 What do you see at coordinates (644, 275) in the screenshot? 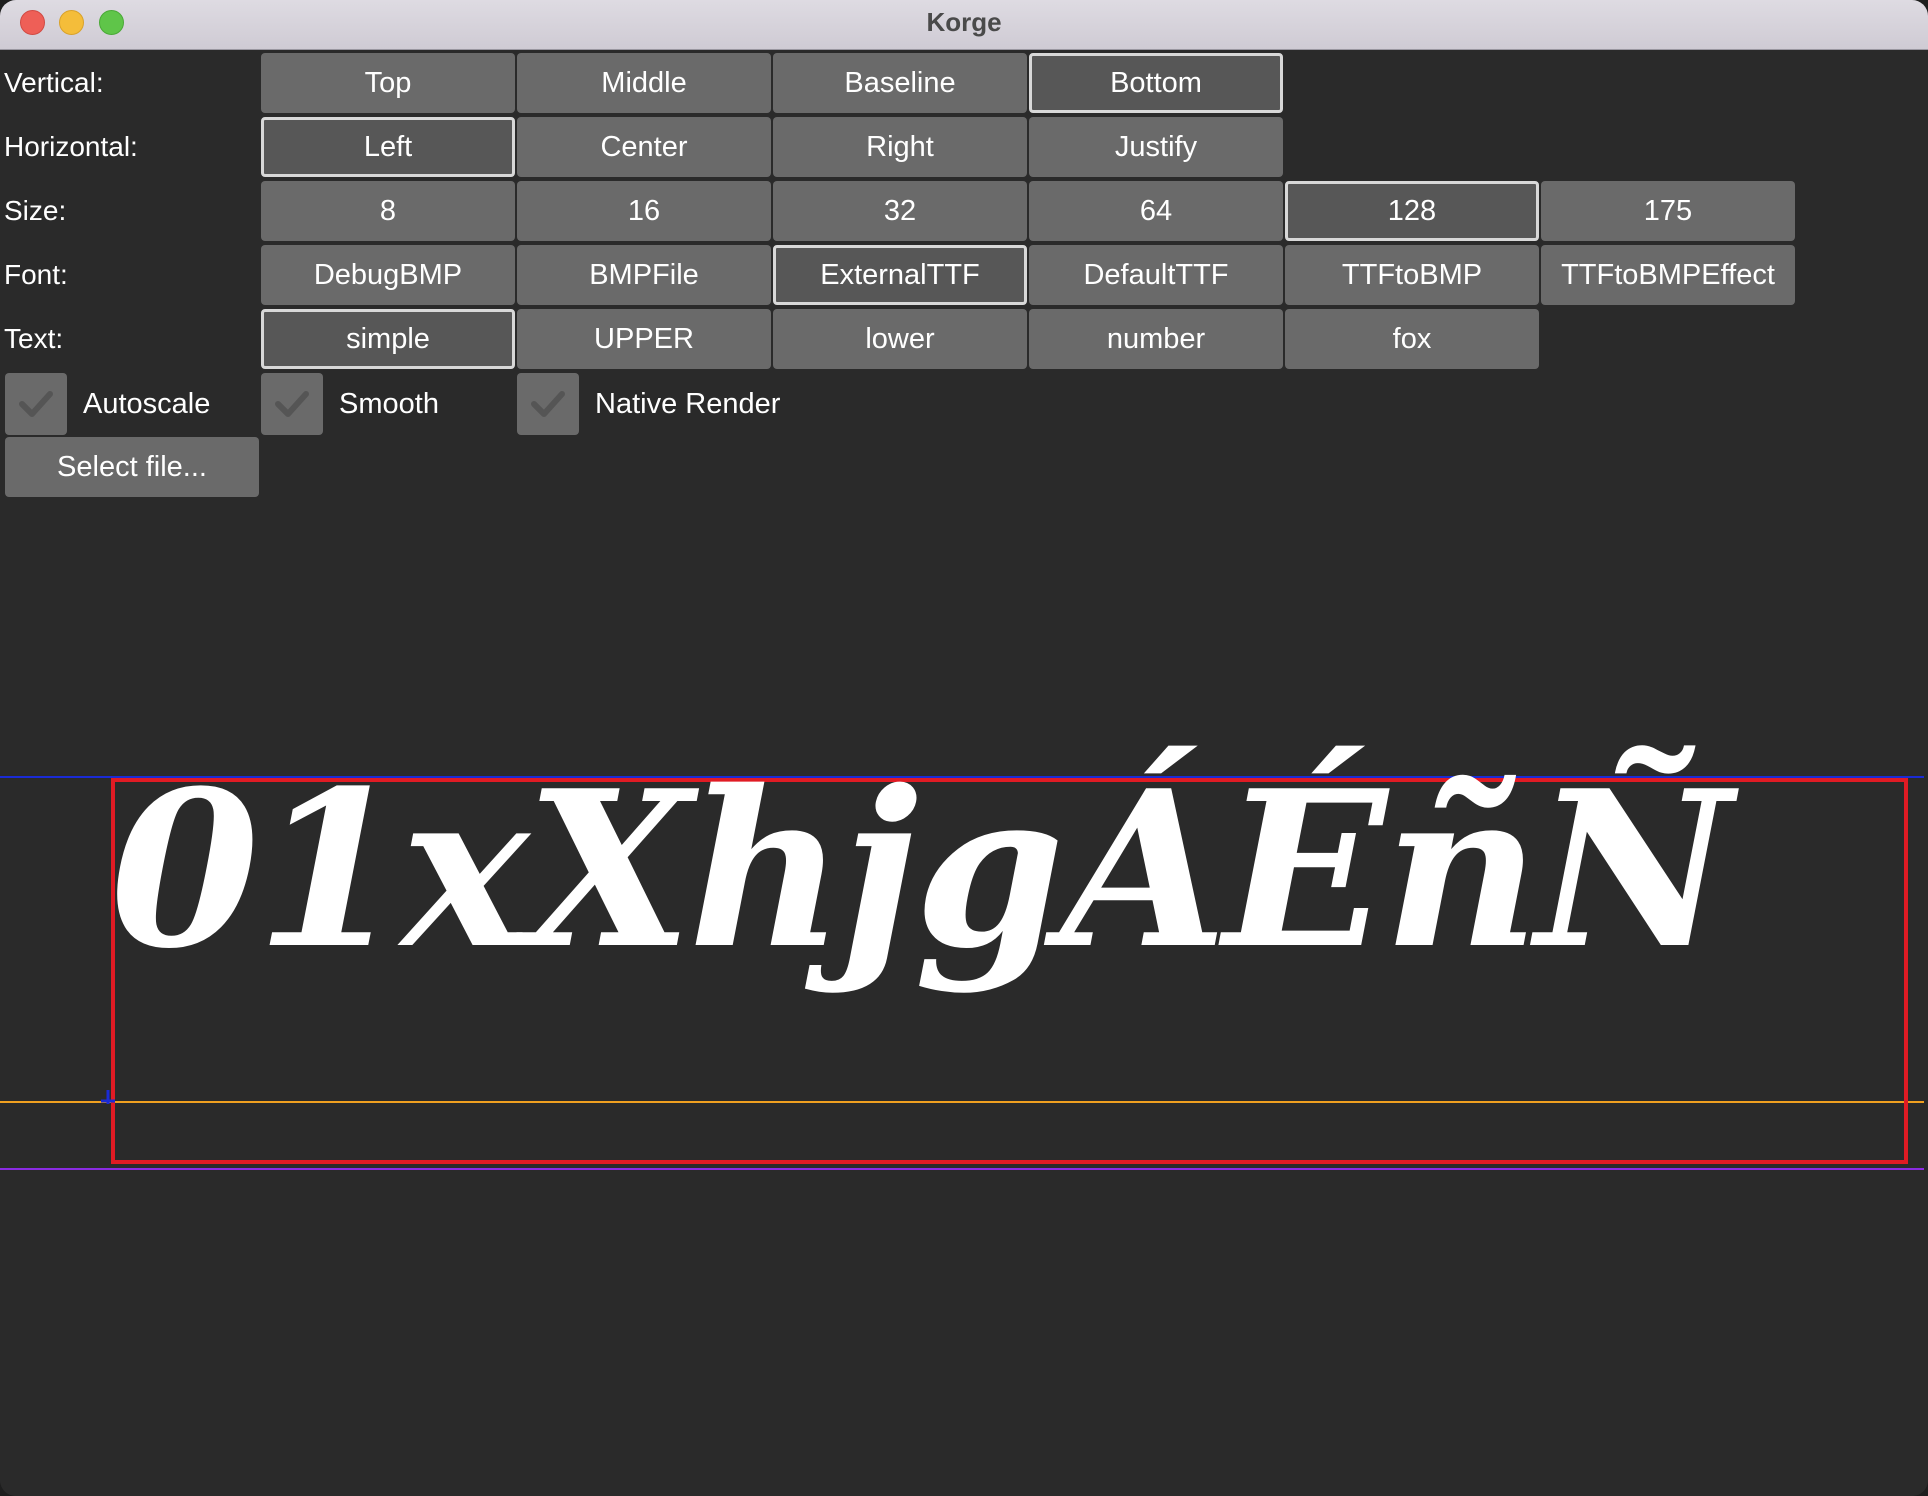
I see `font-bmpfile-button: BMPFile` at bounding box center [644, 275].